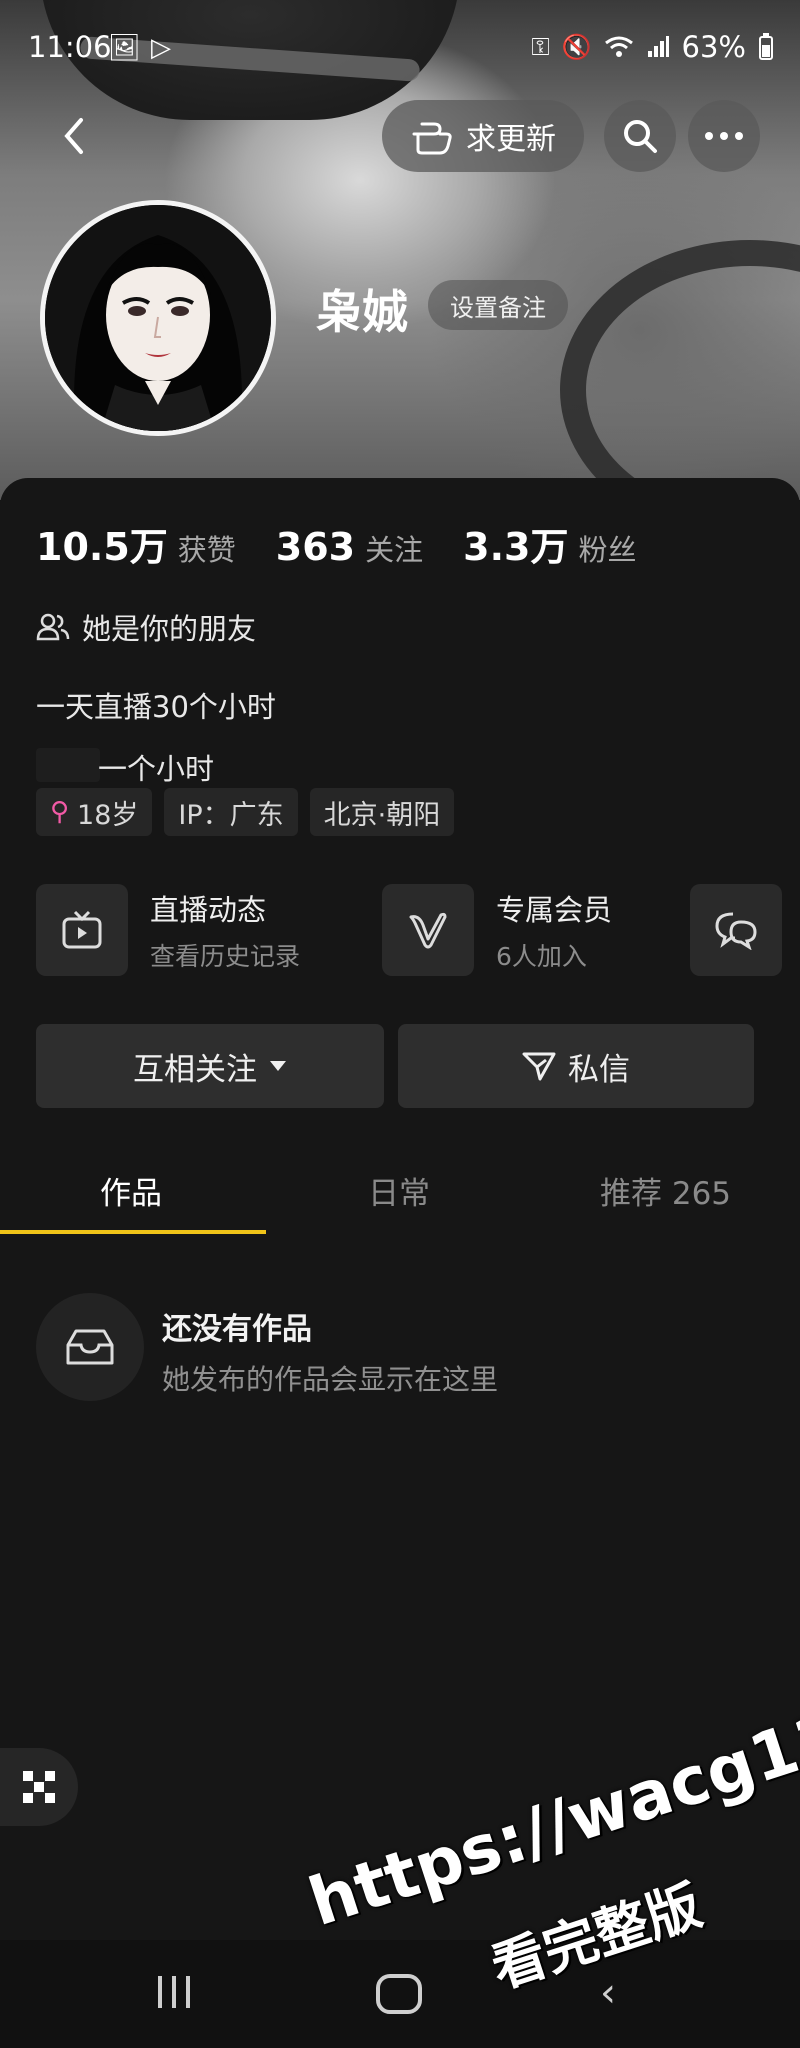 This screenshot has height=2048, width=800. I want to click on avatar-illustration, so click(158, 318).